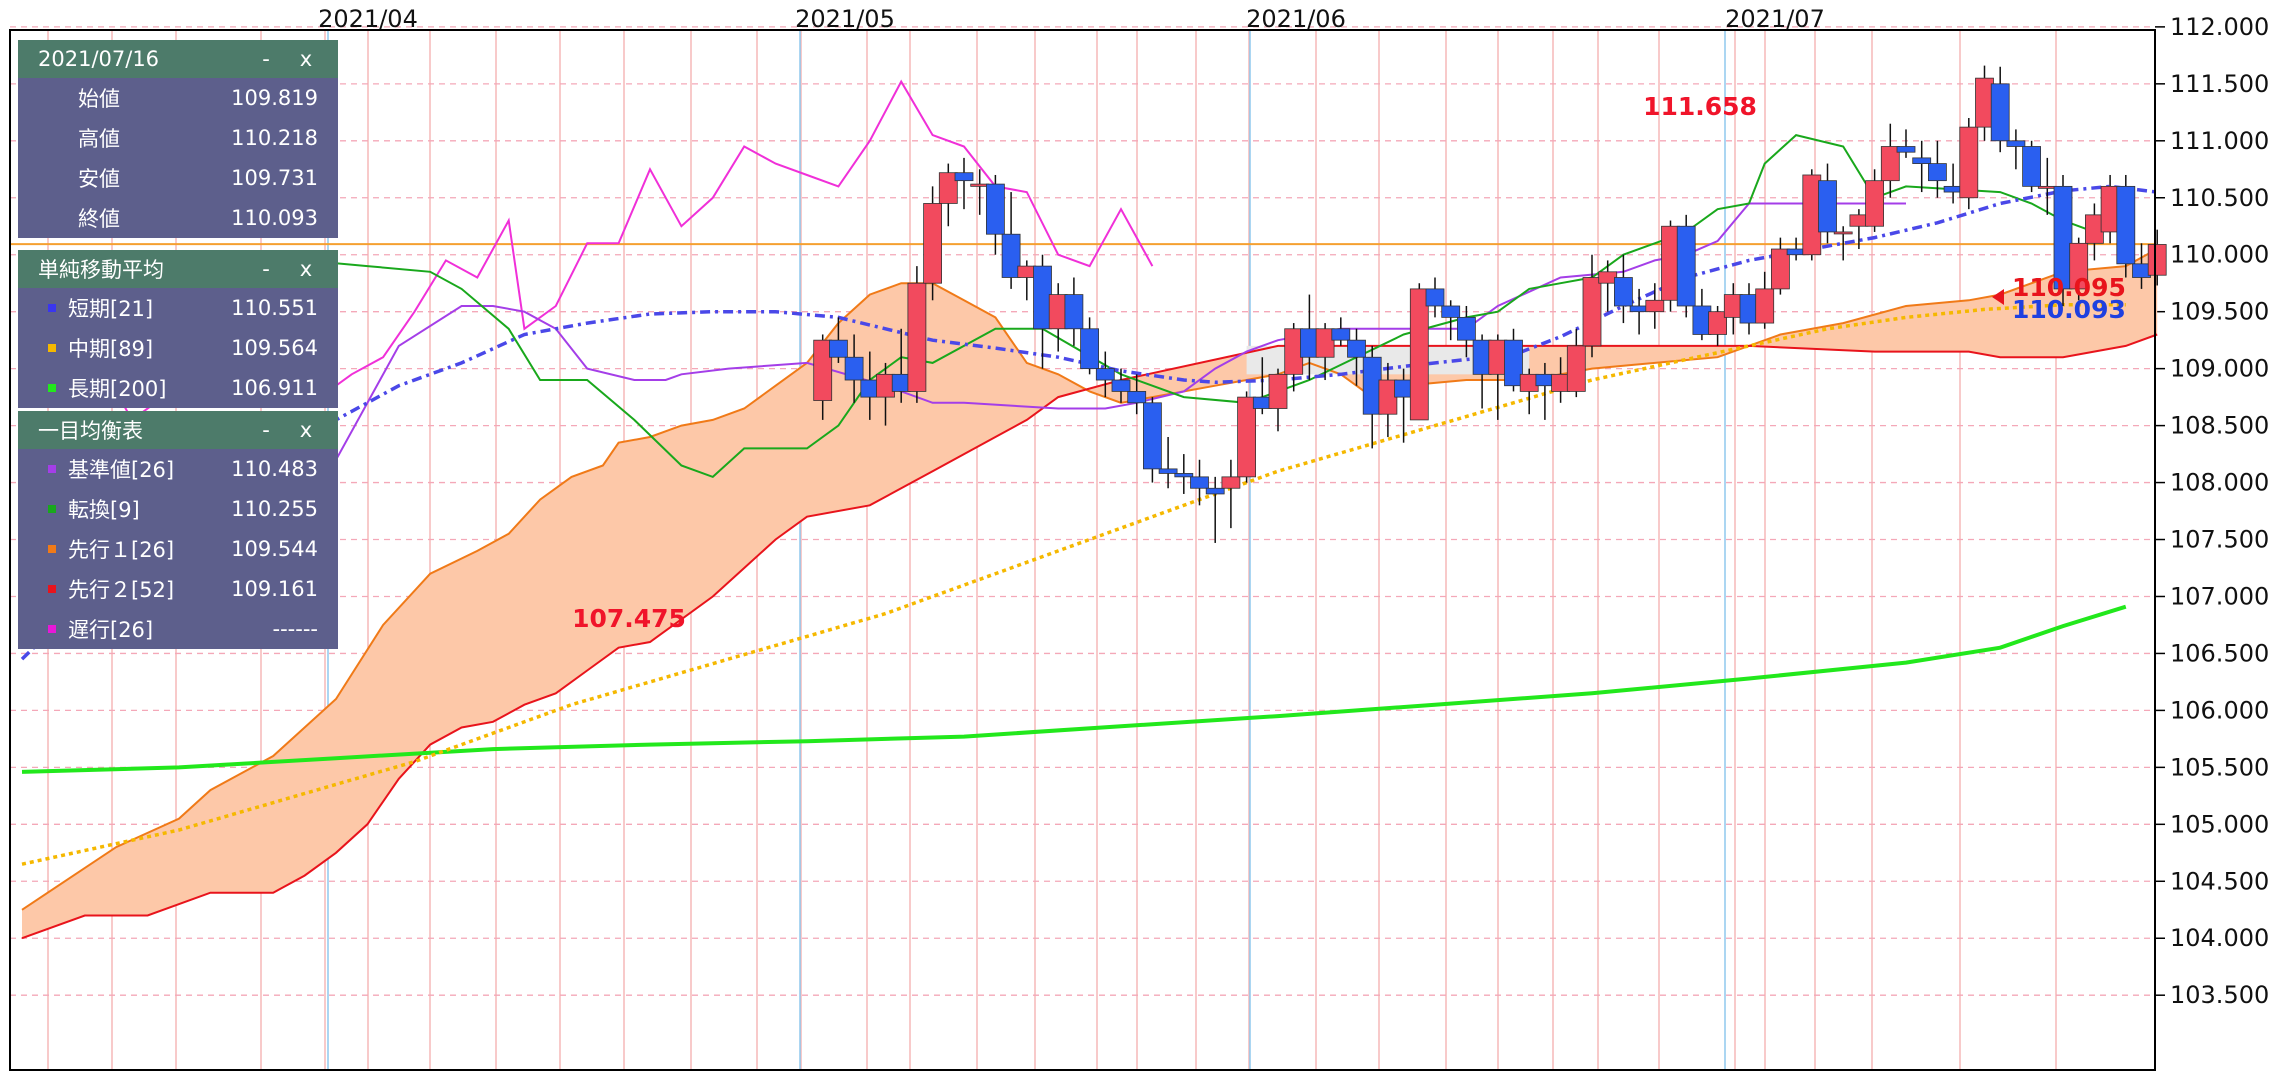  What do you see at coordinates (178, 549) in the screenshot?
I see `ichimoku-row-senkou1: 先行１[26] 109.544` at bounding box center [178, 549].